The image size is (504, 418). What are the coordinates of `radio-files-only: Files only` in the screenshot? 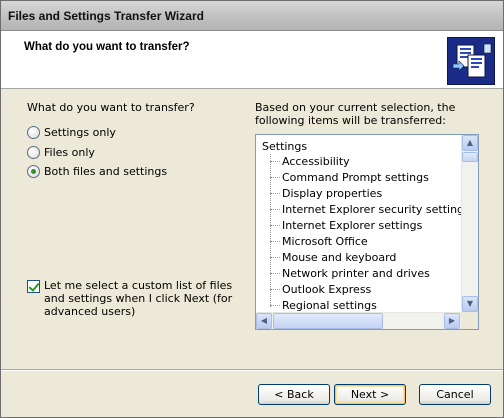 It's located at (61, 152).